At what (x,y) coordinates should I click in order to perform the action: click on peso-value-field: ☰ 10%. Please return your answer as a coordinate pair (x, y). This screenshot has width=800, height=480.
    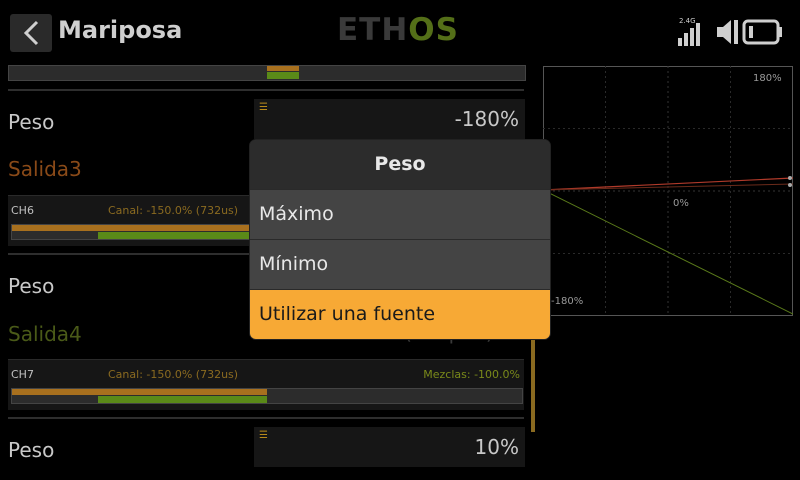
    Looking at the image, I should click on (389, 447).